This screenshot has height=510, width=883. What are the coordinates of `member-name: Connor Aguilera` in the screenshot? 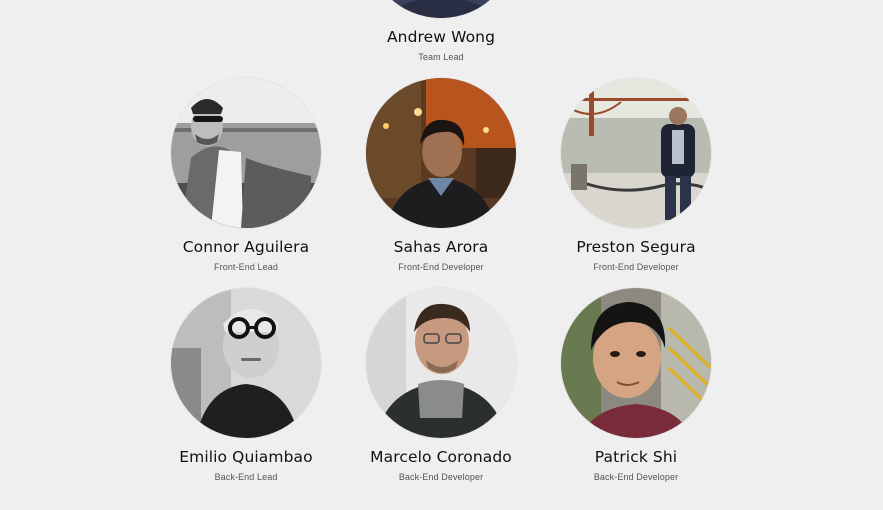 It's located at (246, 247).